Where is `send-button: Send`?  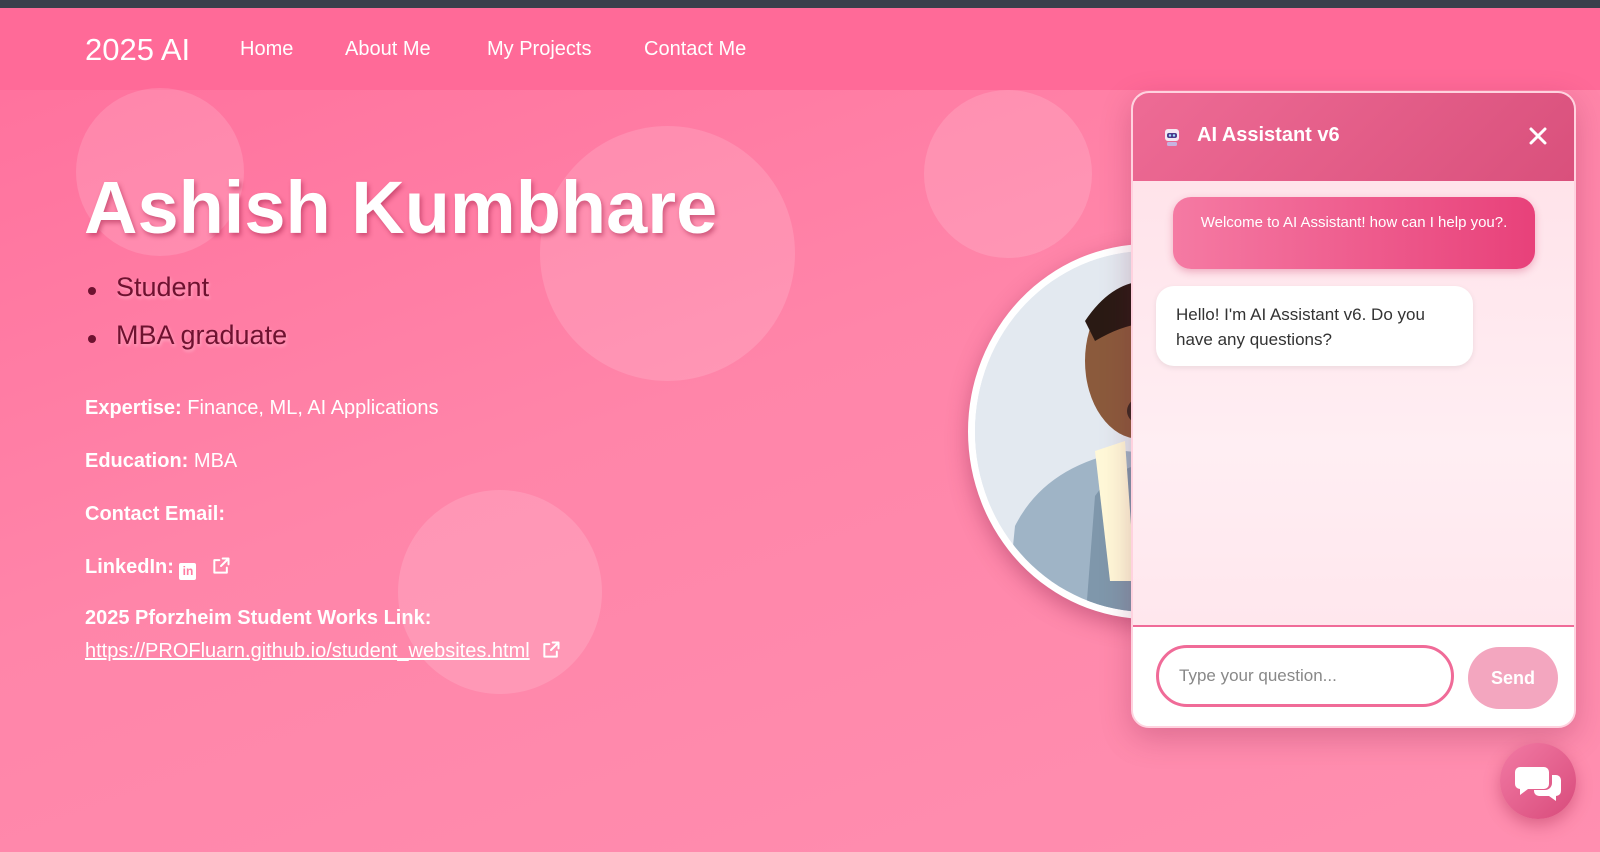
send-button: Send is located at coordinates (1513, 678).